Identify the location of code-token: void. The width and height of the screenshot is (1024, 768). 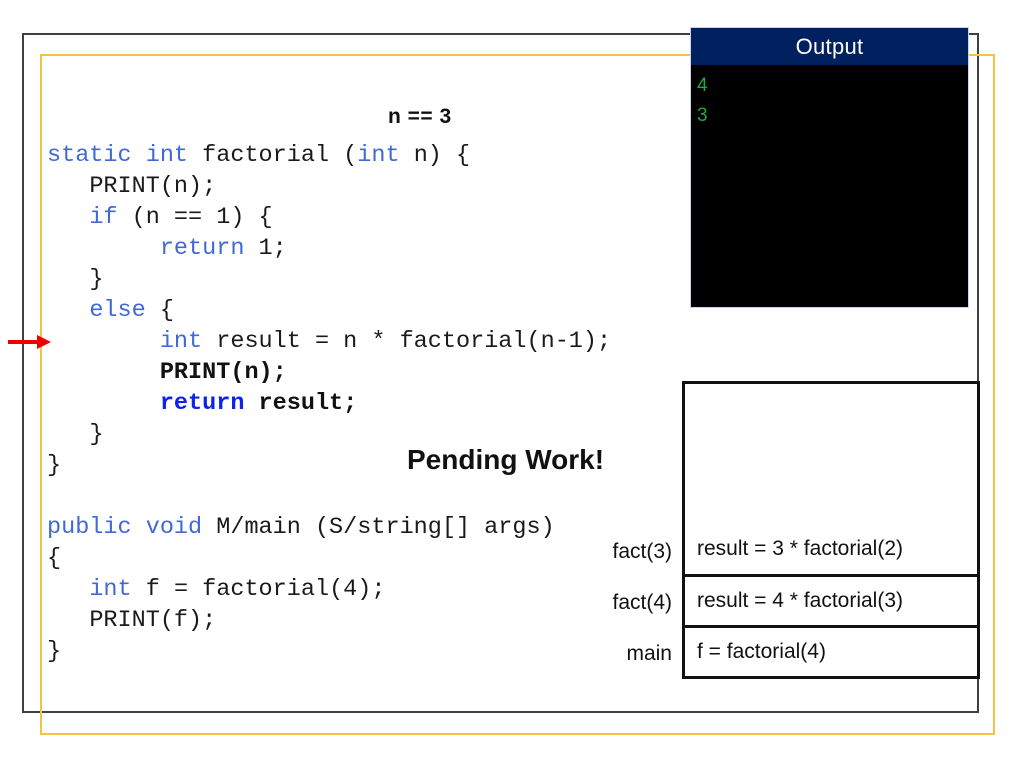
(181, 527).